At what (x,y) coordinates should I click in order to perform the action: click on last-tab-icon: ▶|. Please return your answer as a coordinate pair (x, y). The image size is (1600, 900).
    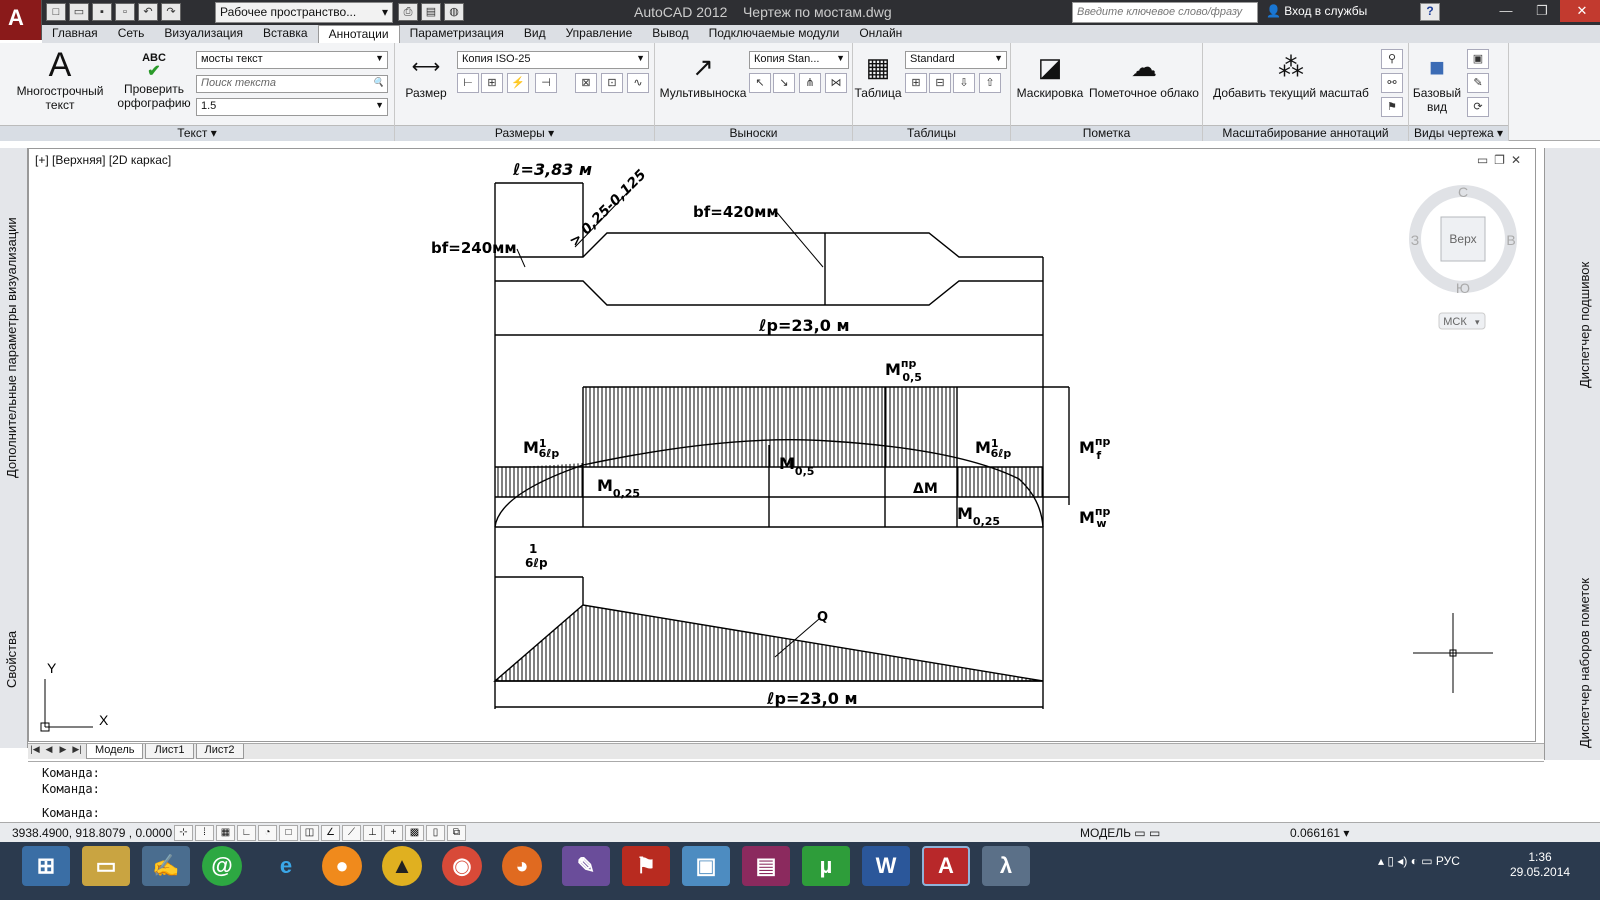
    Looking at the image, I should click on (77, 751).